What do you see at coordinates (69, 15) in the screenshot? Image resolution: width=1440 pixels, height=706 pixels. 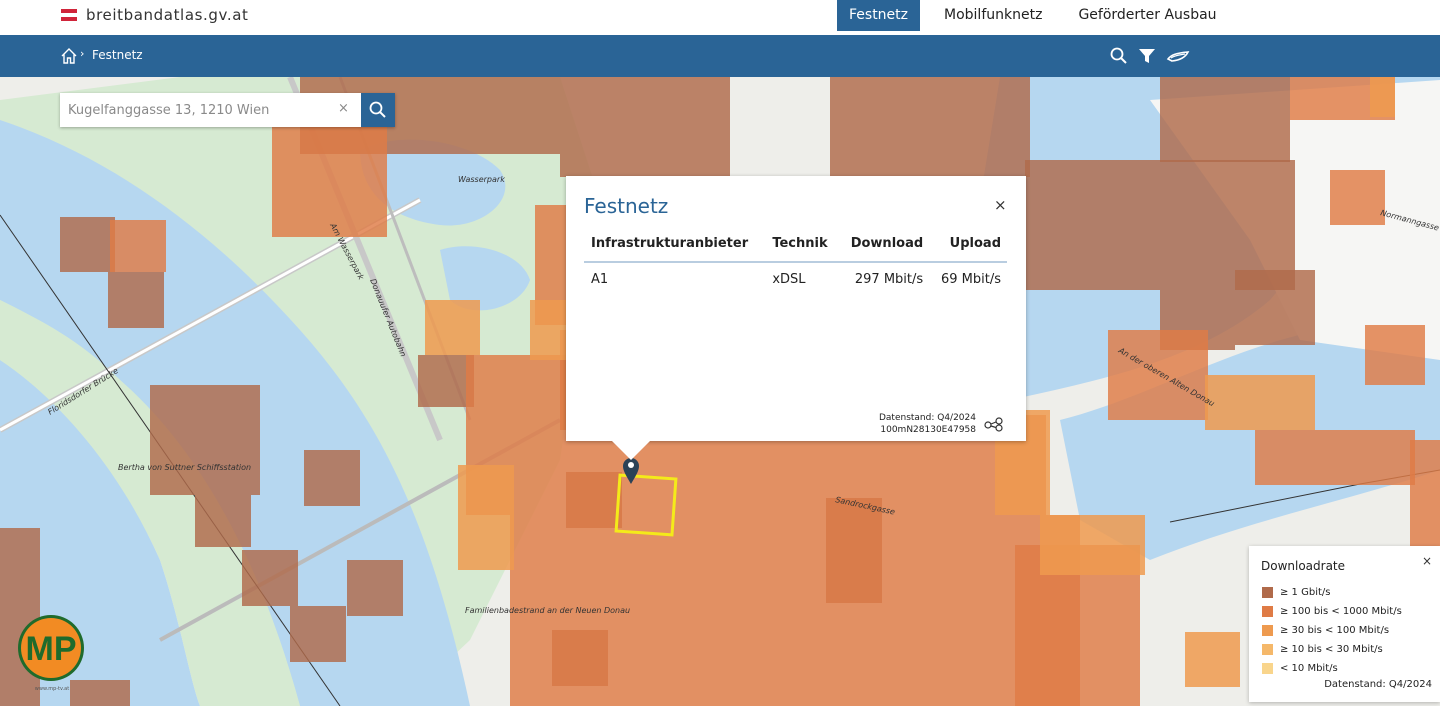 I see `austria-flag-icon` at bounding box center [69, 15].